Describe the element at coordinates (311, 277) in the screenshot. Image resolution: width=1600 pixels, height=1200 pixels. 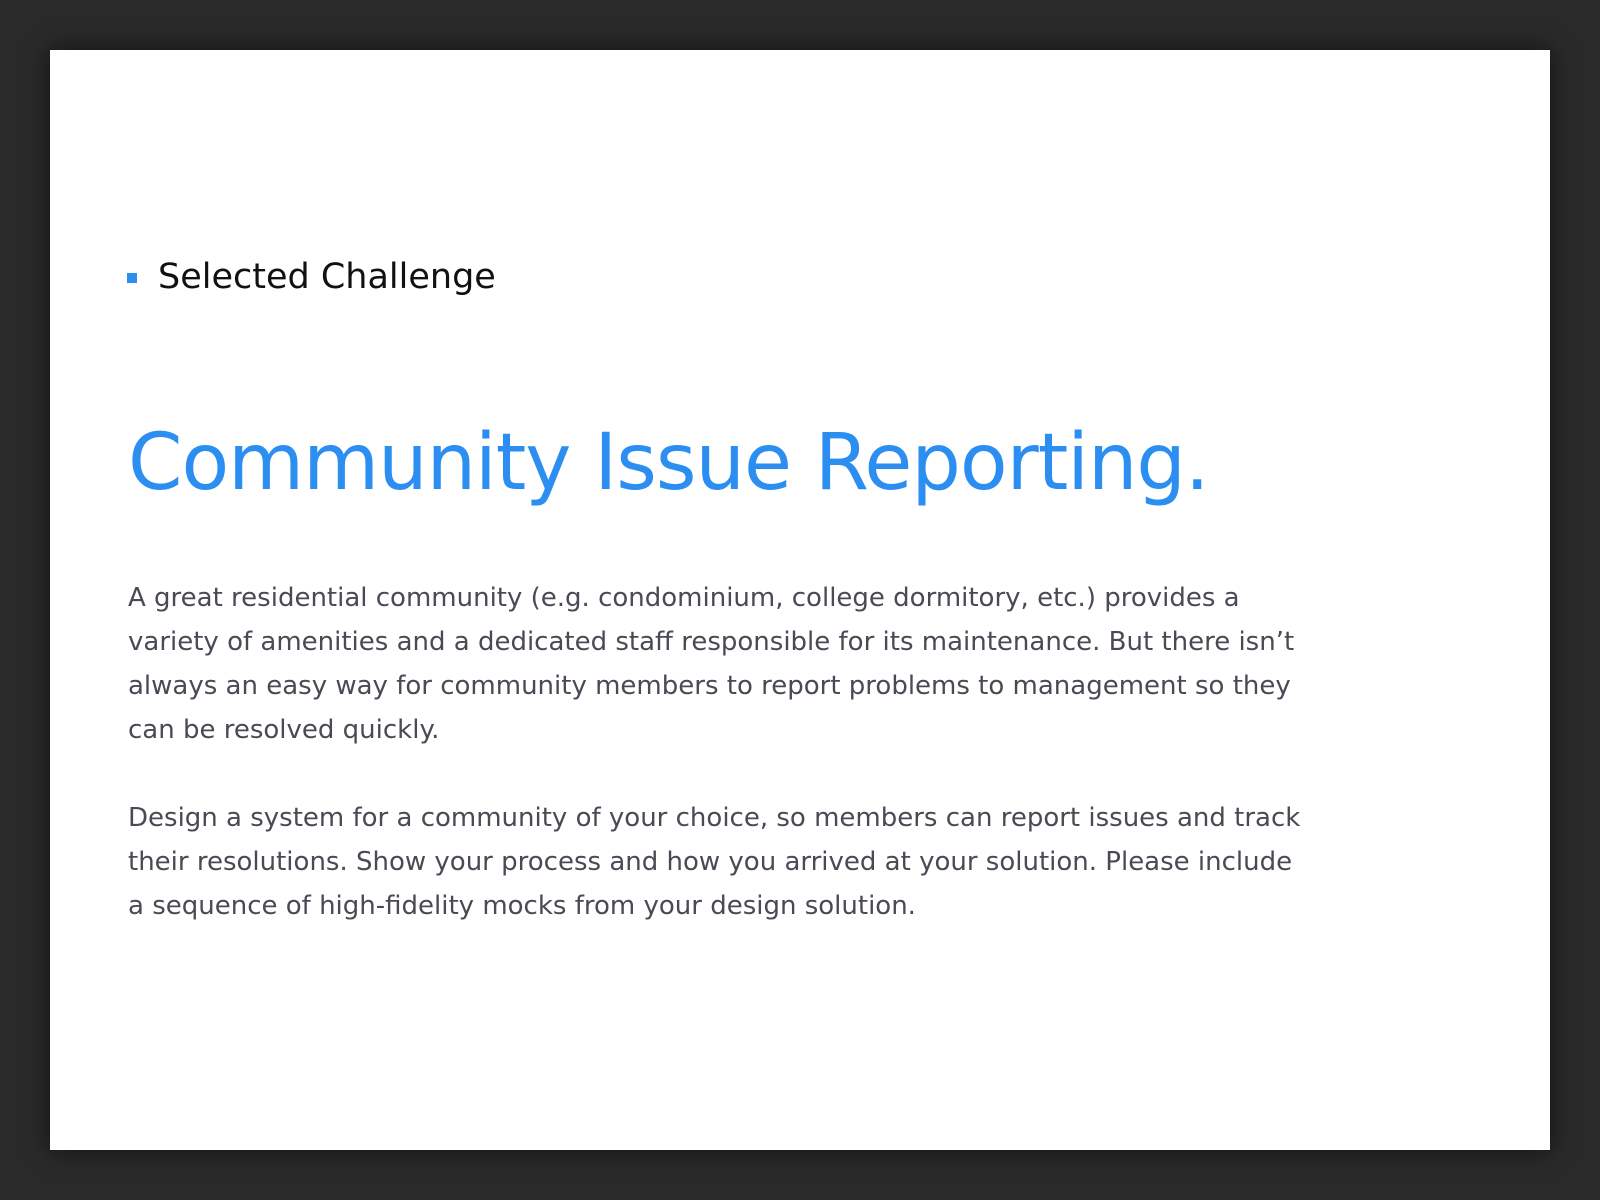
I see `section-label: Selected Challenge` at that location.